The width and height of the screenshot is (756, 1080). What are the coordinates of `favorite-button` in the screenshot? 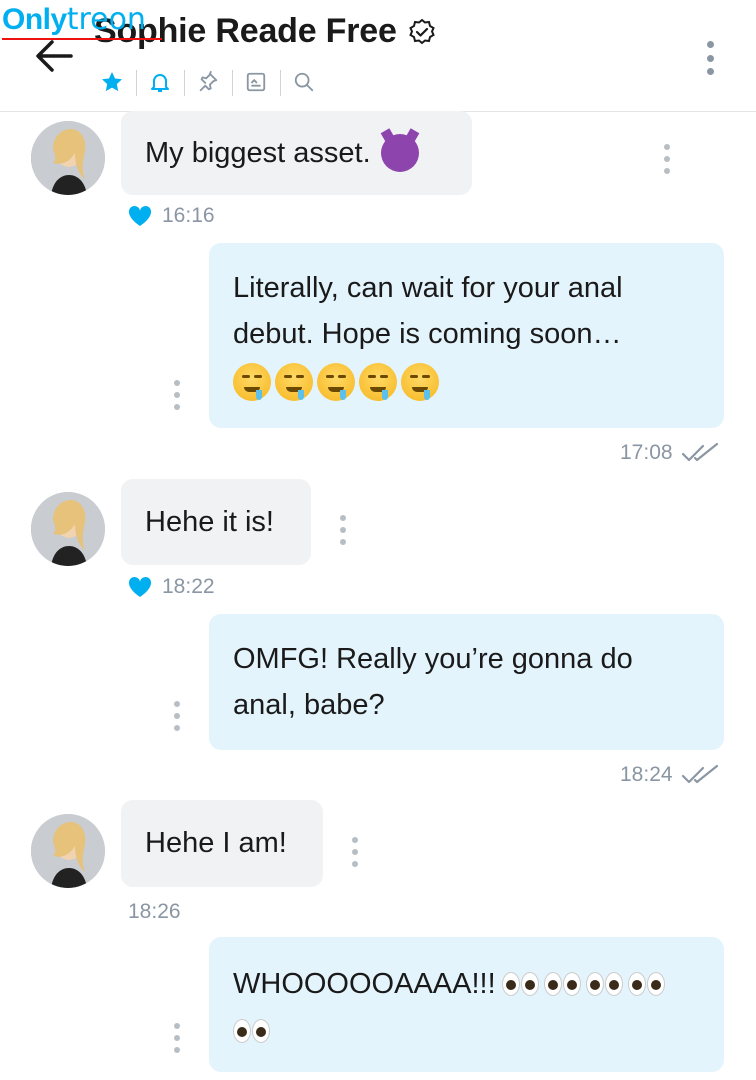 It's located at (112, 82).